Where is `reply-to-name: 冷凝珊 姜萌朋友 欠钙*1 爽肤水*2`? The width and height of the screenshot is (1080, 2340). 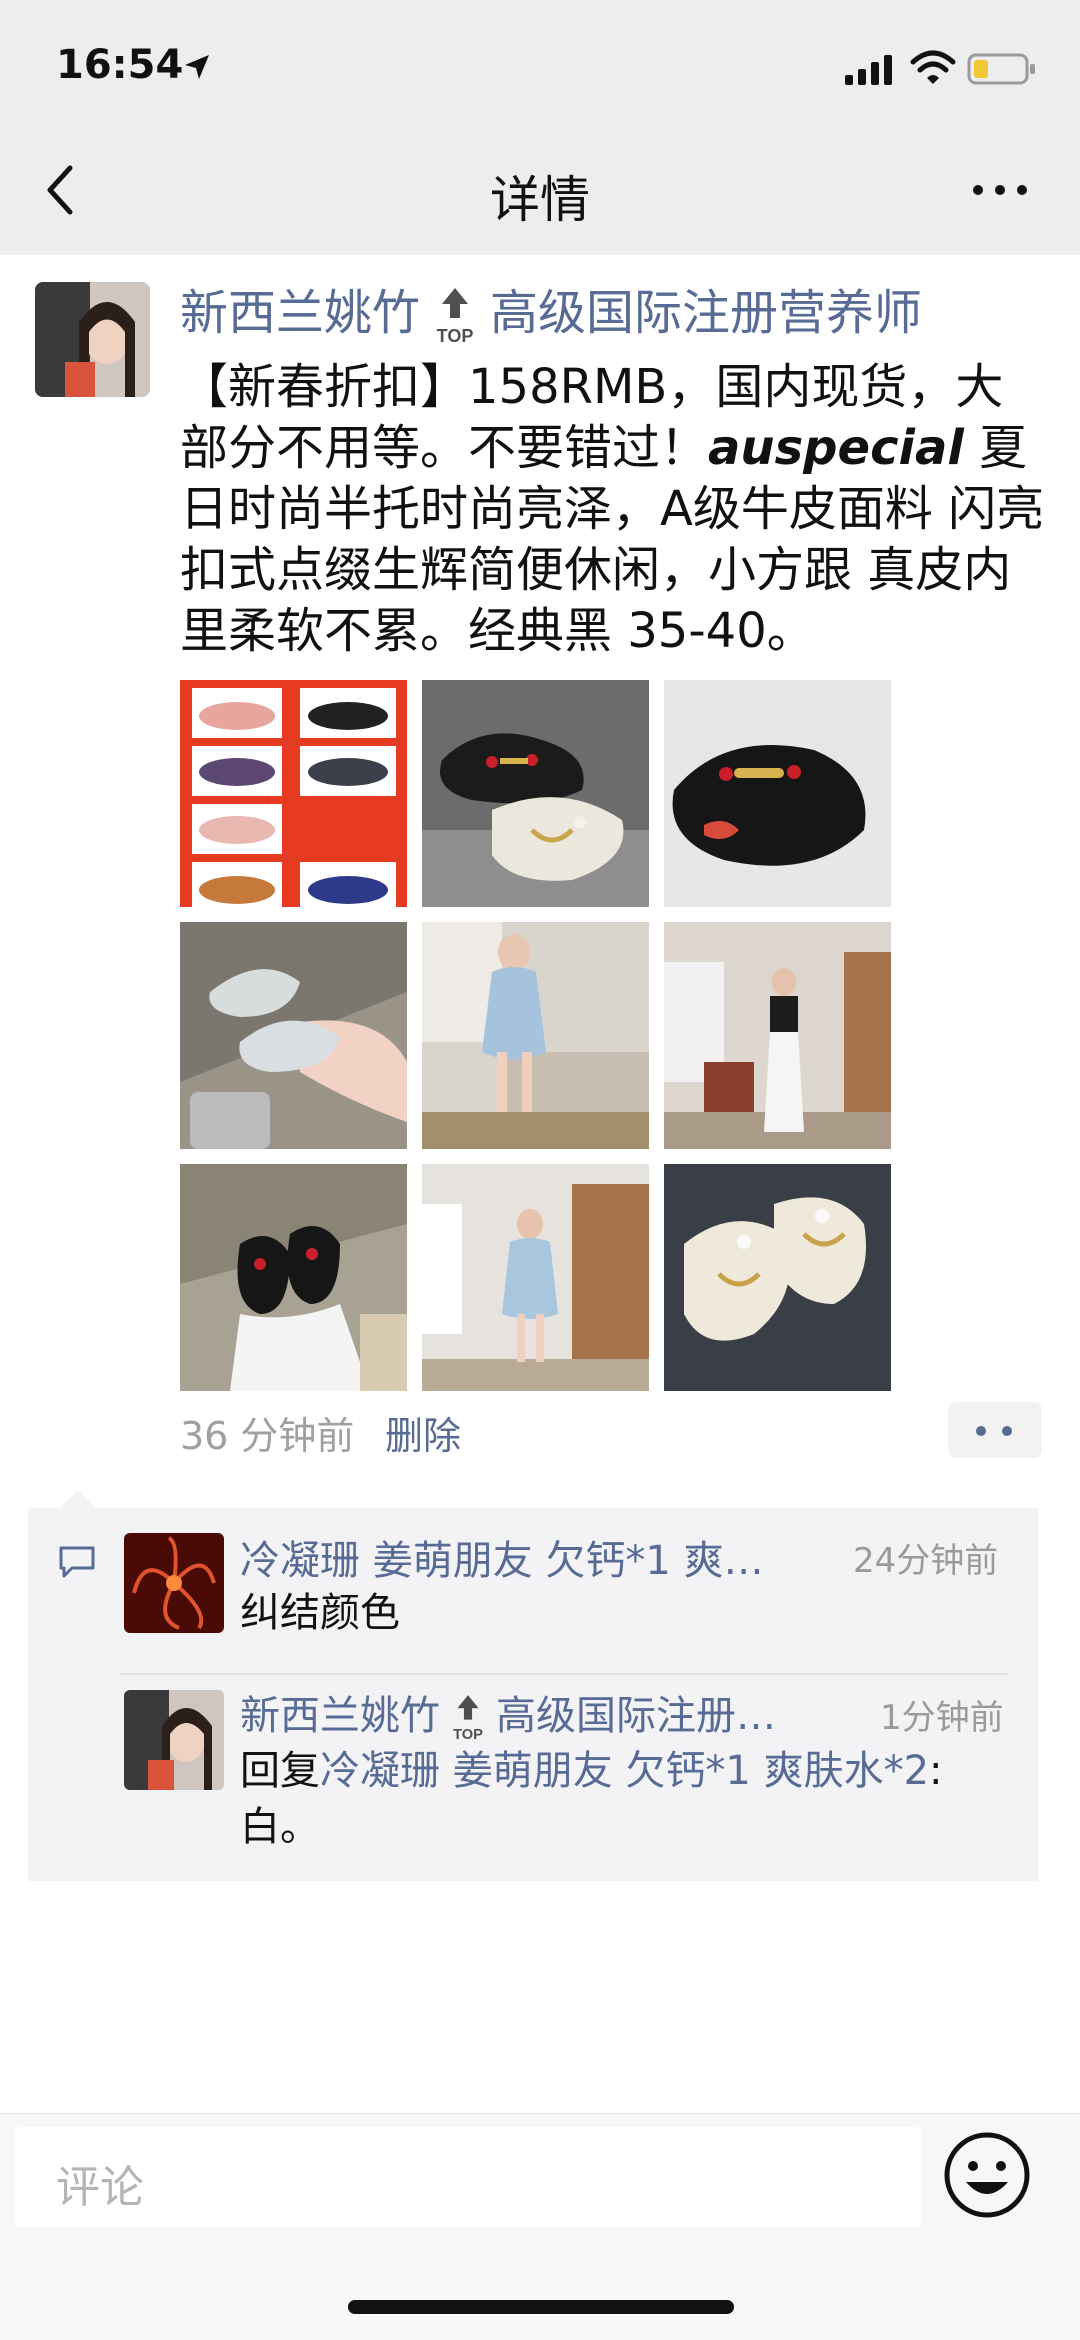 reply-to-name: 冷凝珊 姜萌朋友 欠钙*1 爽肤水*2 is located at coordinates (624, 1771).